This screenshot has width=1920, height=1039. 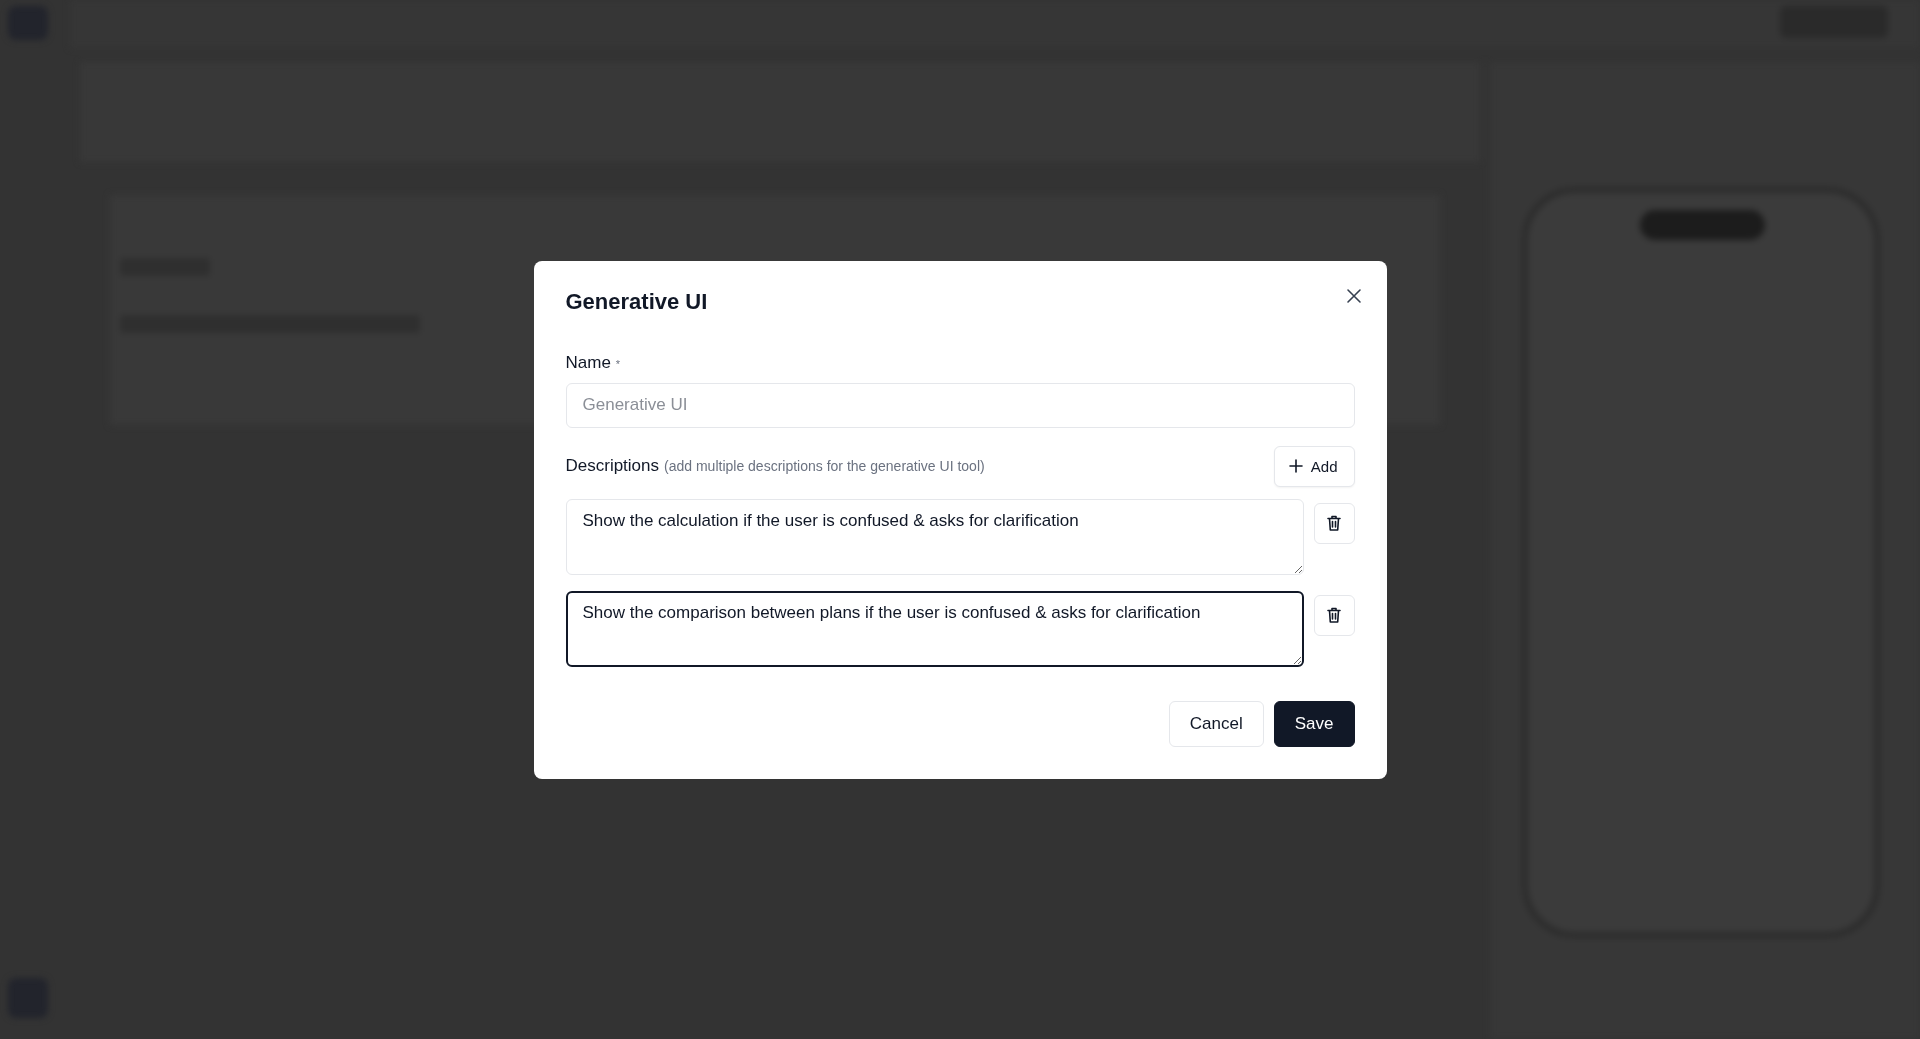 What do you see at coordinates (824, 466) in the screenshot?
I see `descriptions-hint: (add multiple descriptions for the generative UI tool)` at bounding box center [824, 466].